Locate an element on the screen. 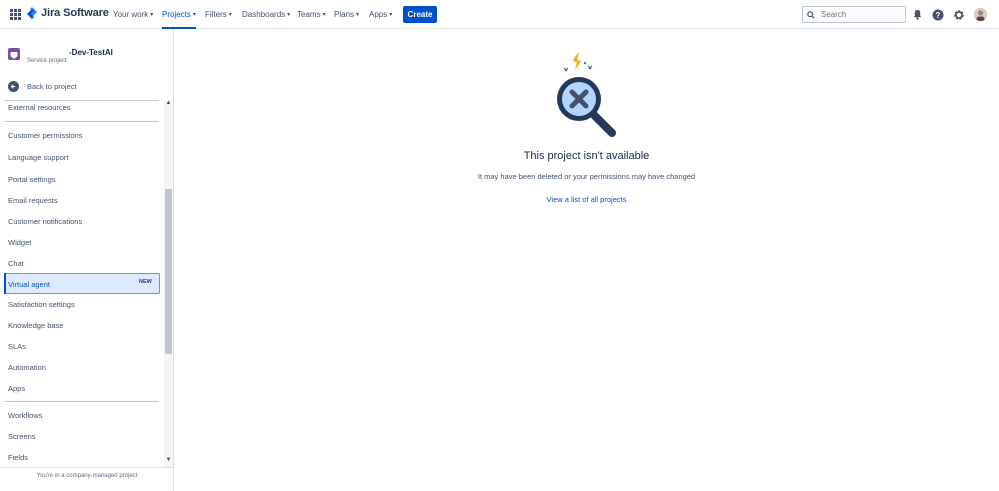 This screenshot has height=491, width=999. search-box is located at coordinates (854, 14).